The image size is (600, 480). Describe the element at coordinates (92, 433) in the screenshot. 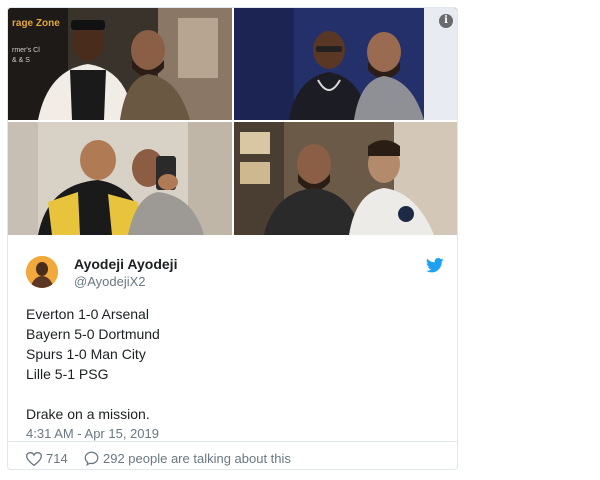

I see `tweet-timestamp: 4:31 AM - Apr 15, 2019` at that location.